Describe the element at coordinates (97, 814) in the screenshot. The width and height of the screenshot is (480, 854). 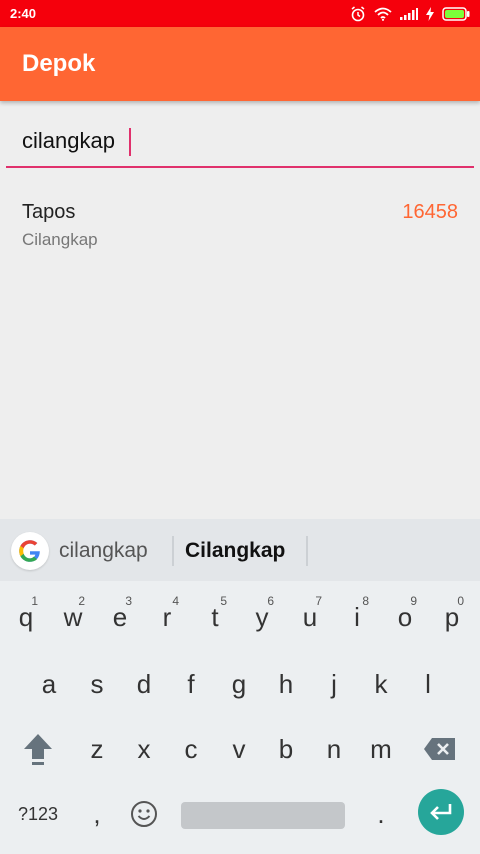
I see `comma-key: ,` at that location.